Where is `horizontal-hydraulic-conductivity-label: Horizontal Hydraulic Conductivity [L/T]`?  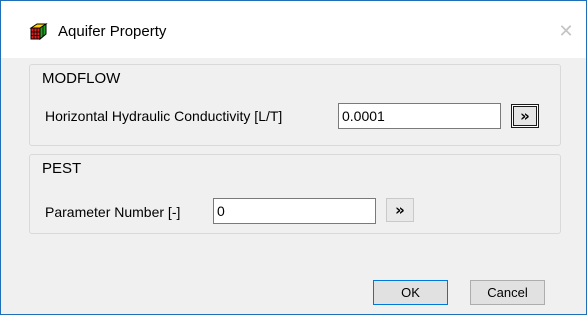
horizontal-hydraulic-conductivity-label: Horizontal Hydraulic Conductivity [L/T] is located at coordinates (164, 116).